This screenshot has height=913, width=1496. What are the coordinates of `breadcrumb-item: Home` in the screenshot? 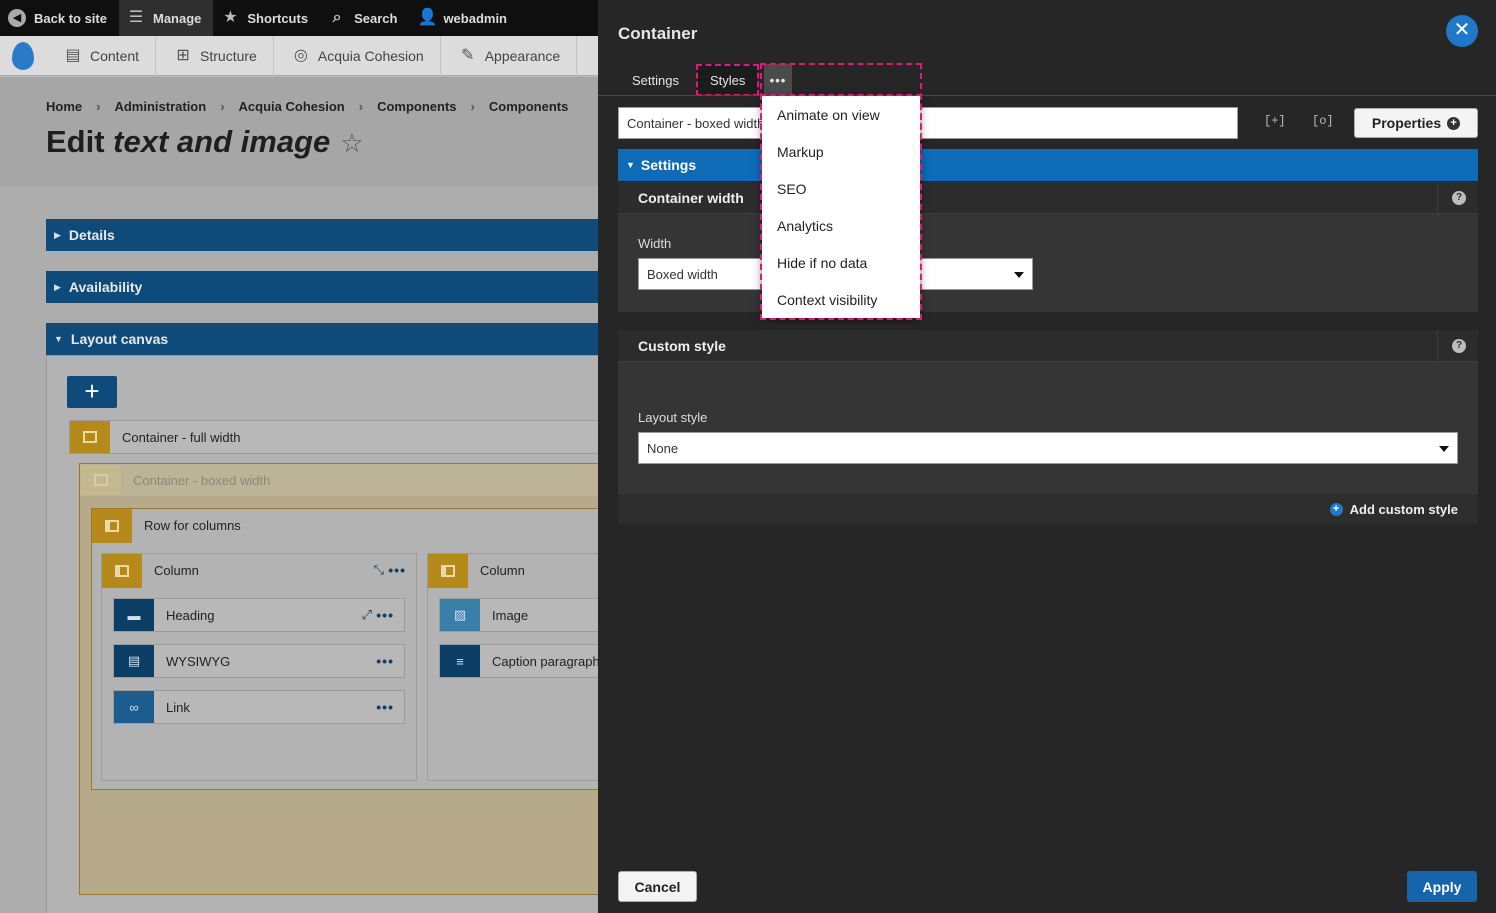 It's located at (64, 106).